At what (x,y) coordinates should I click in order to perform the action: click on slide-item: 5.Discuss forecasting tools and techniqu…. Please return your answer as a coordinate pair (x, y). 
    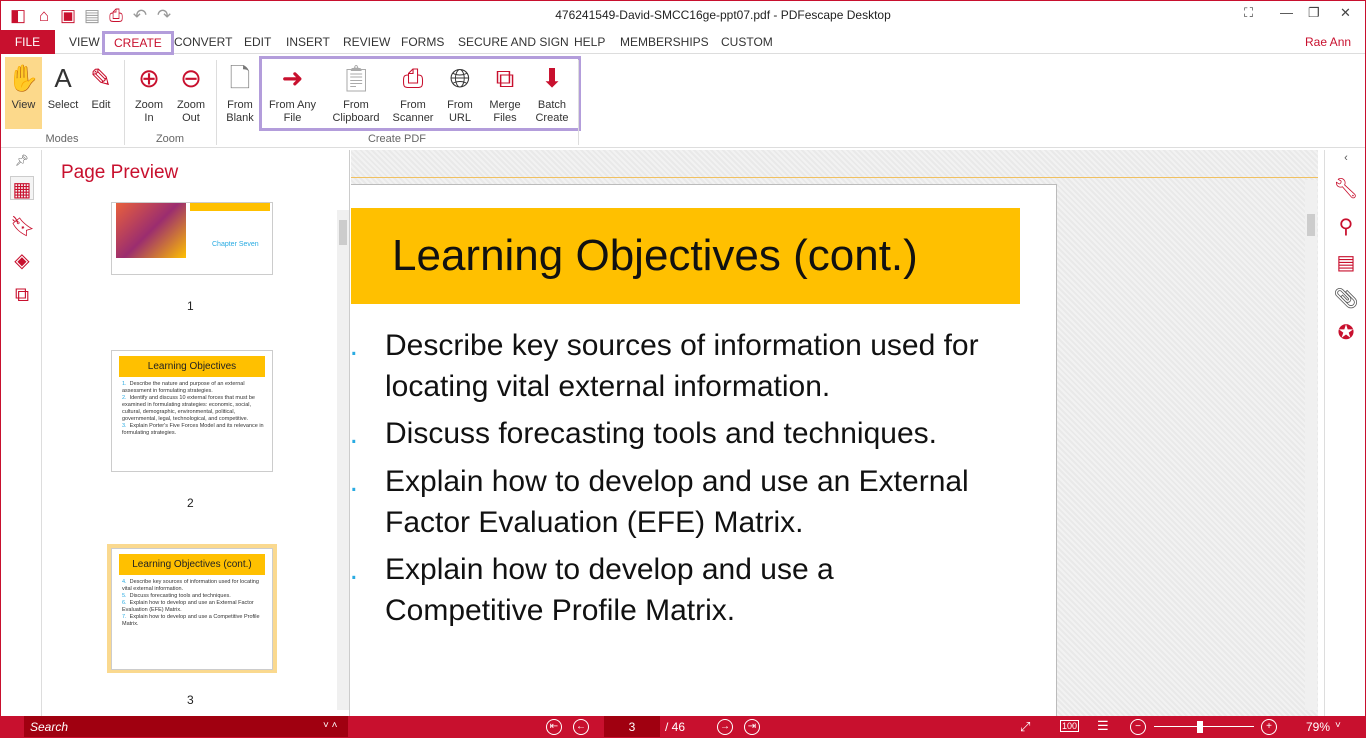
    Looking at the image, I should click on (644, 433).